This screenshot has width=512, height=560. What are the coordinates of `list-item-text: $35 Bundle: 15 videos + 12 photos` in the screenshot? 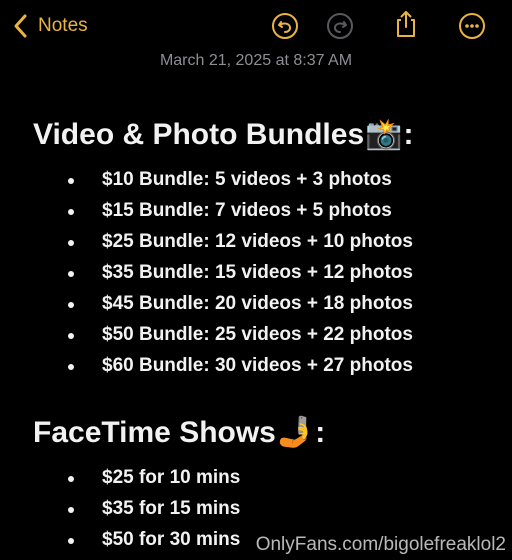 It's located at (257, 272).